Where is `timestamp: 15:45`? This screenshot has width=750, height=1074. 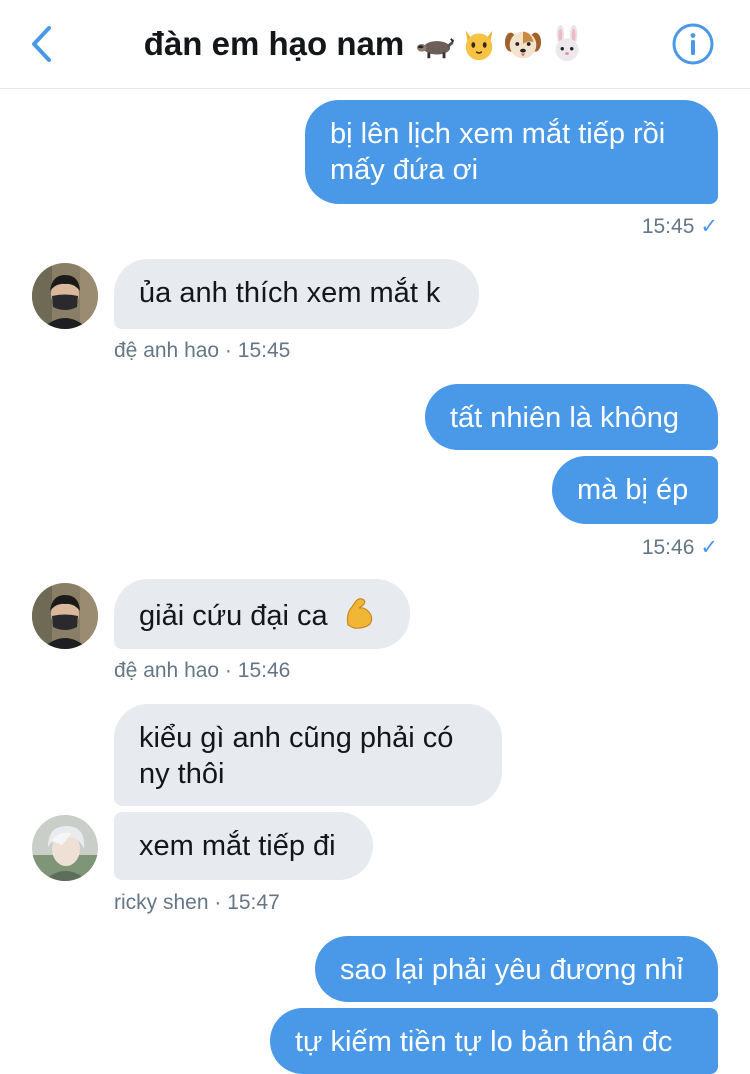
timestamp: 15:45 is located at coordinates (668, 226).